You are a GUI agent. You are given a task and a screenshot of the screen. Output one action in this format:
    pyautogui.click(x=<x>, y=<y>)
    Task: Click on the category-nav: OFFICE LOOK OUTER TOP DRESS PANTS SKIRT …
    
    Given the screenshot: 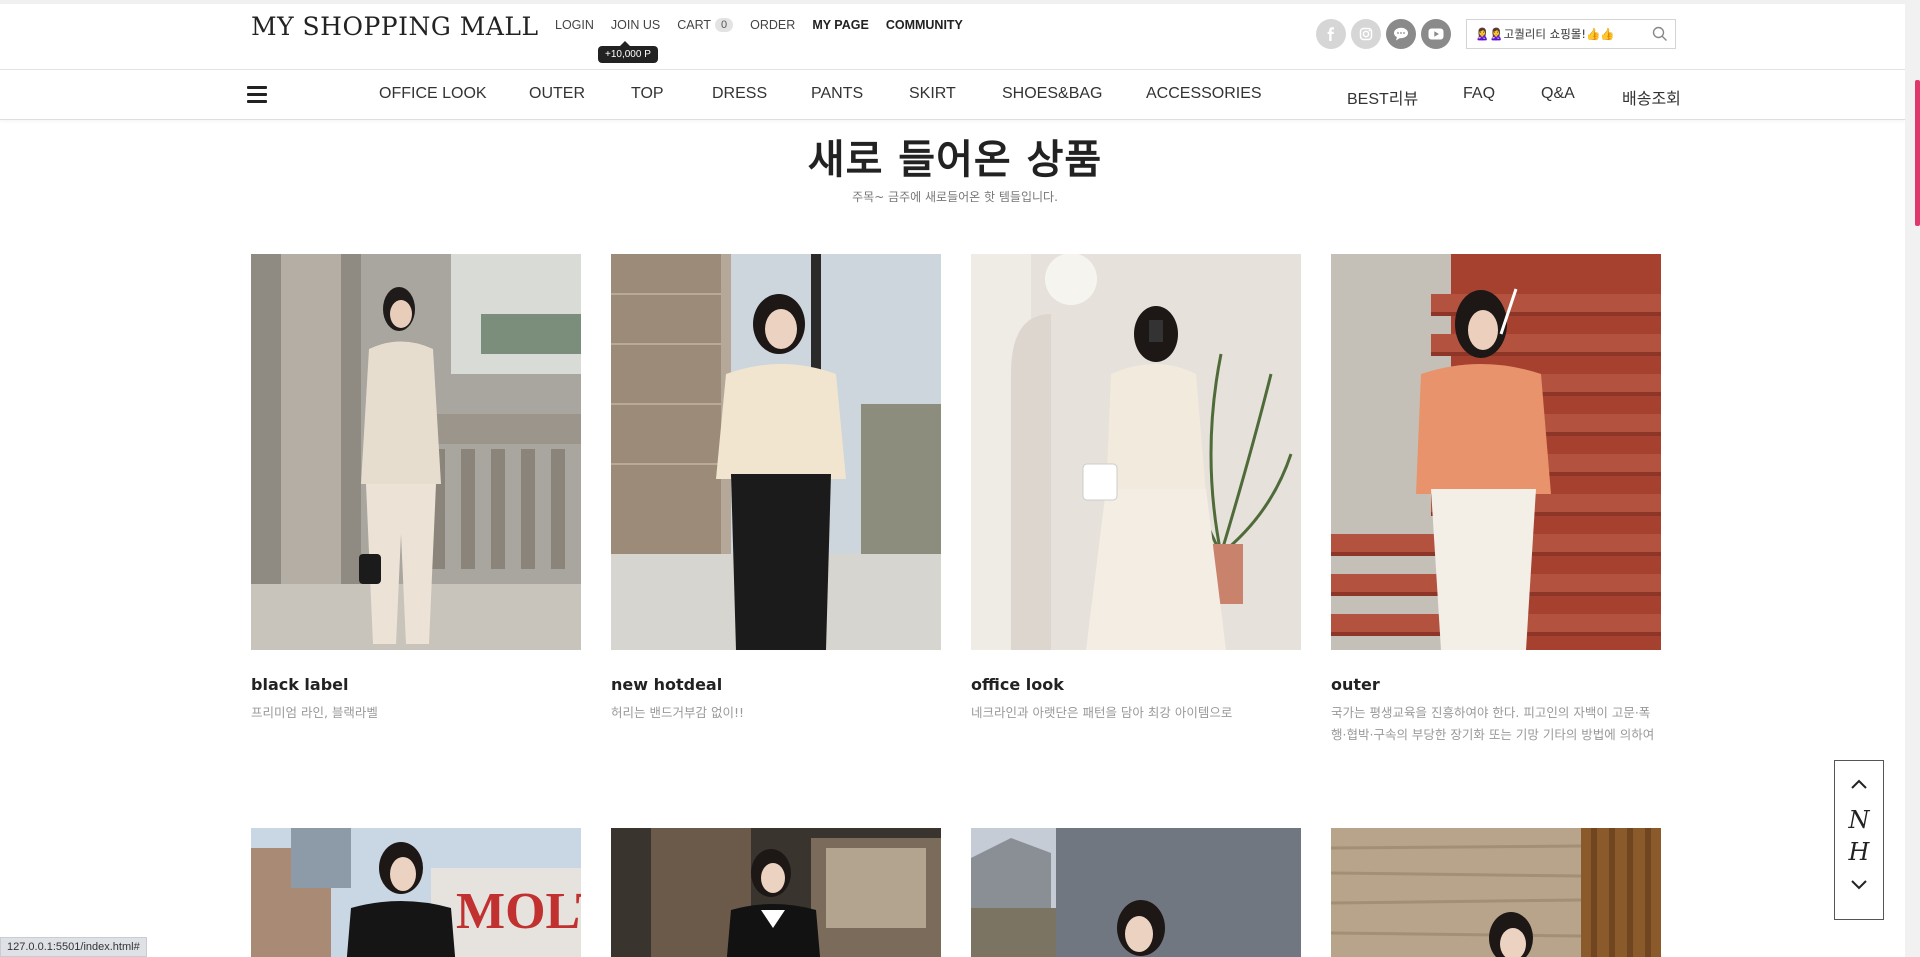 What is the action you would take?
    pyautogui.click(x=952, y=95)
    